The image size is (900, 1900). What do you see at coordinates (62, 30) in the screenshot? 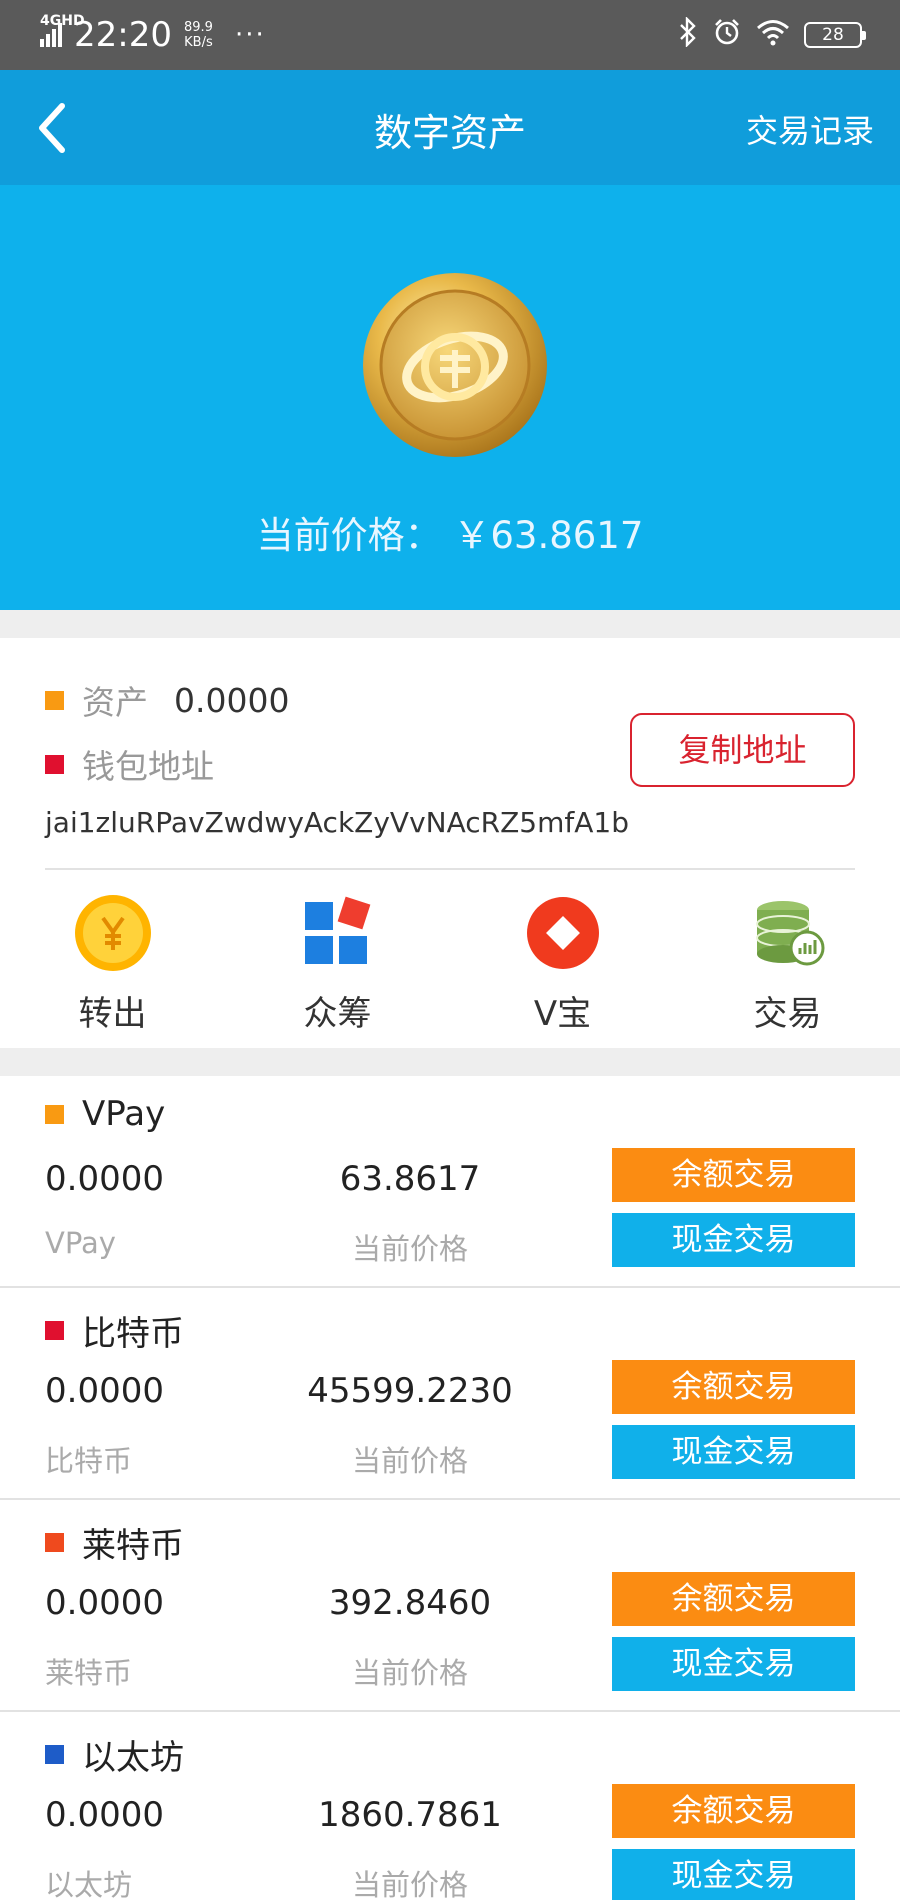
I see `signal-icon: 4GHD` at bounding box center [62, 30].